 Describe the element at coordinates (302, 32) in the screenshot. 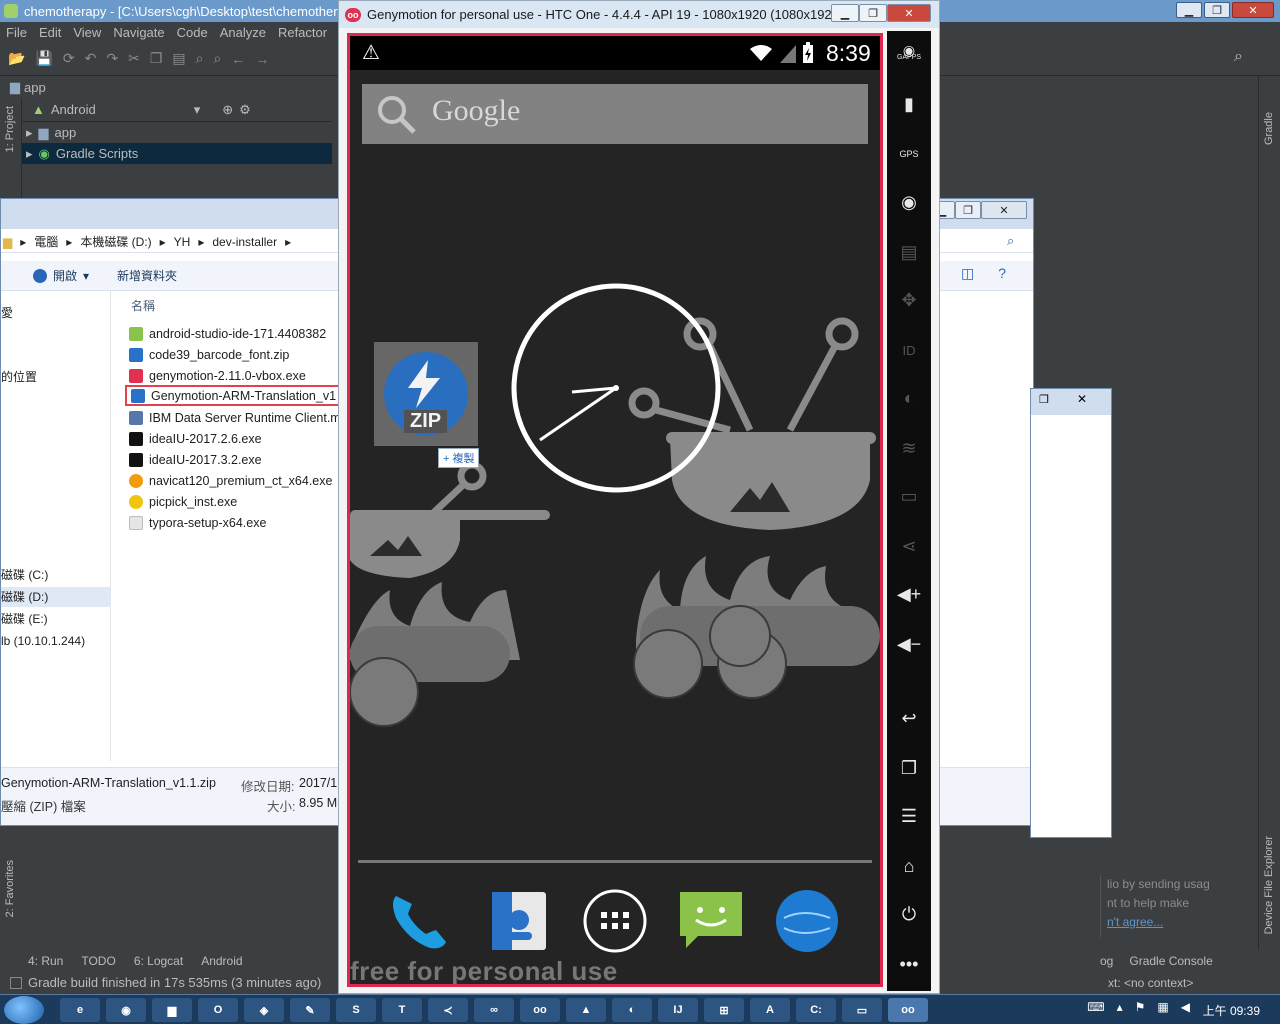

I see `menu-refactor: Refactor` at that location.